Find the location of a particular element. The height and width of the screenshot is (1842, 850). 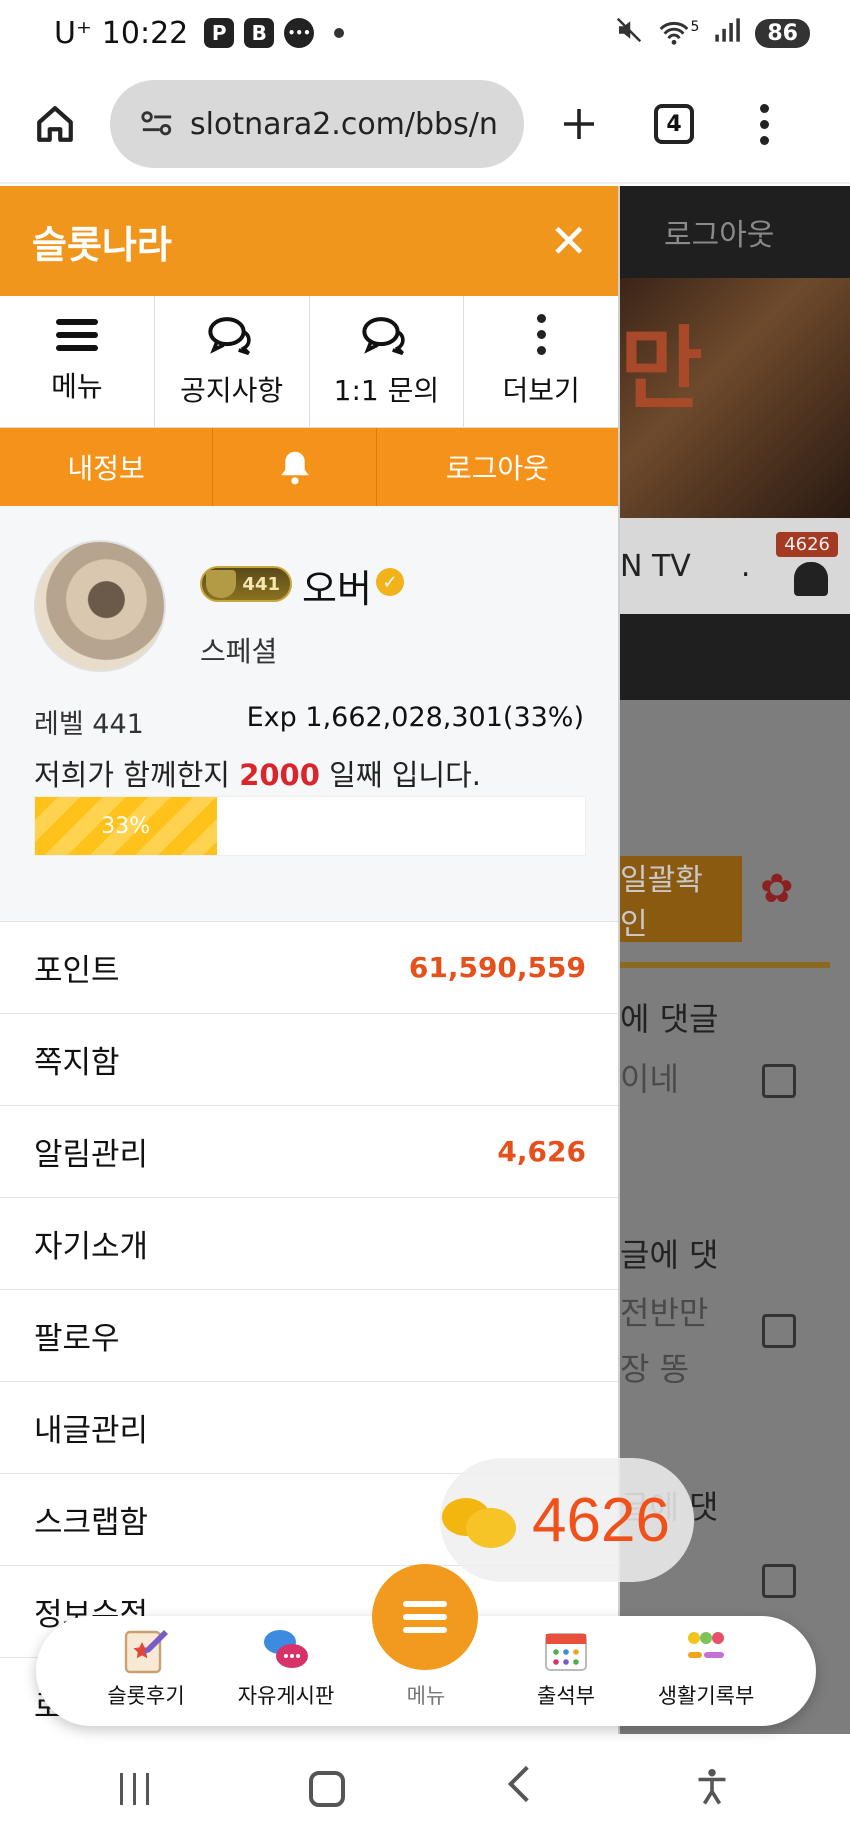

floating-notification-button: 4626 is located at coordinates (567, 1520).